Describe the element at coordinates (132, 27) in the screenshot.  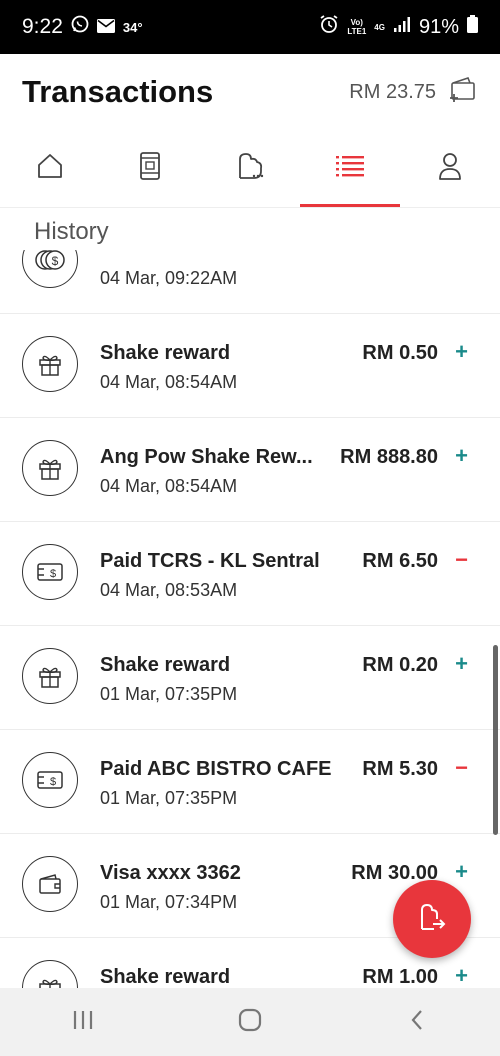
I see `status-temperature: 34°` at that location.